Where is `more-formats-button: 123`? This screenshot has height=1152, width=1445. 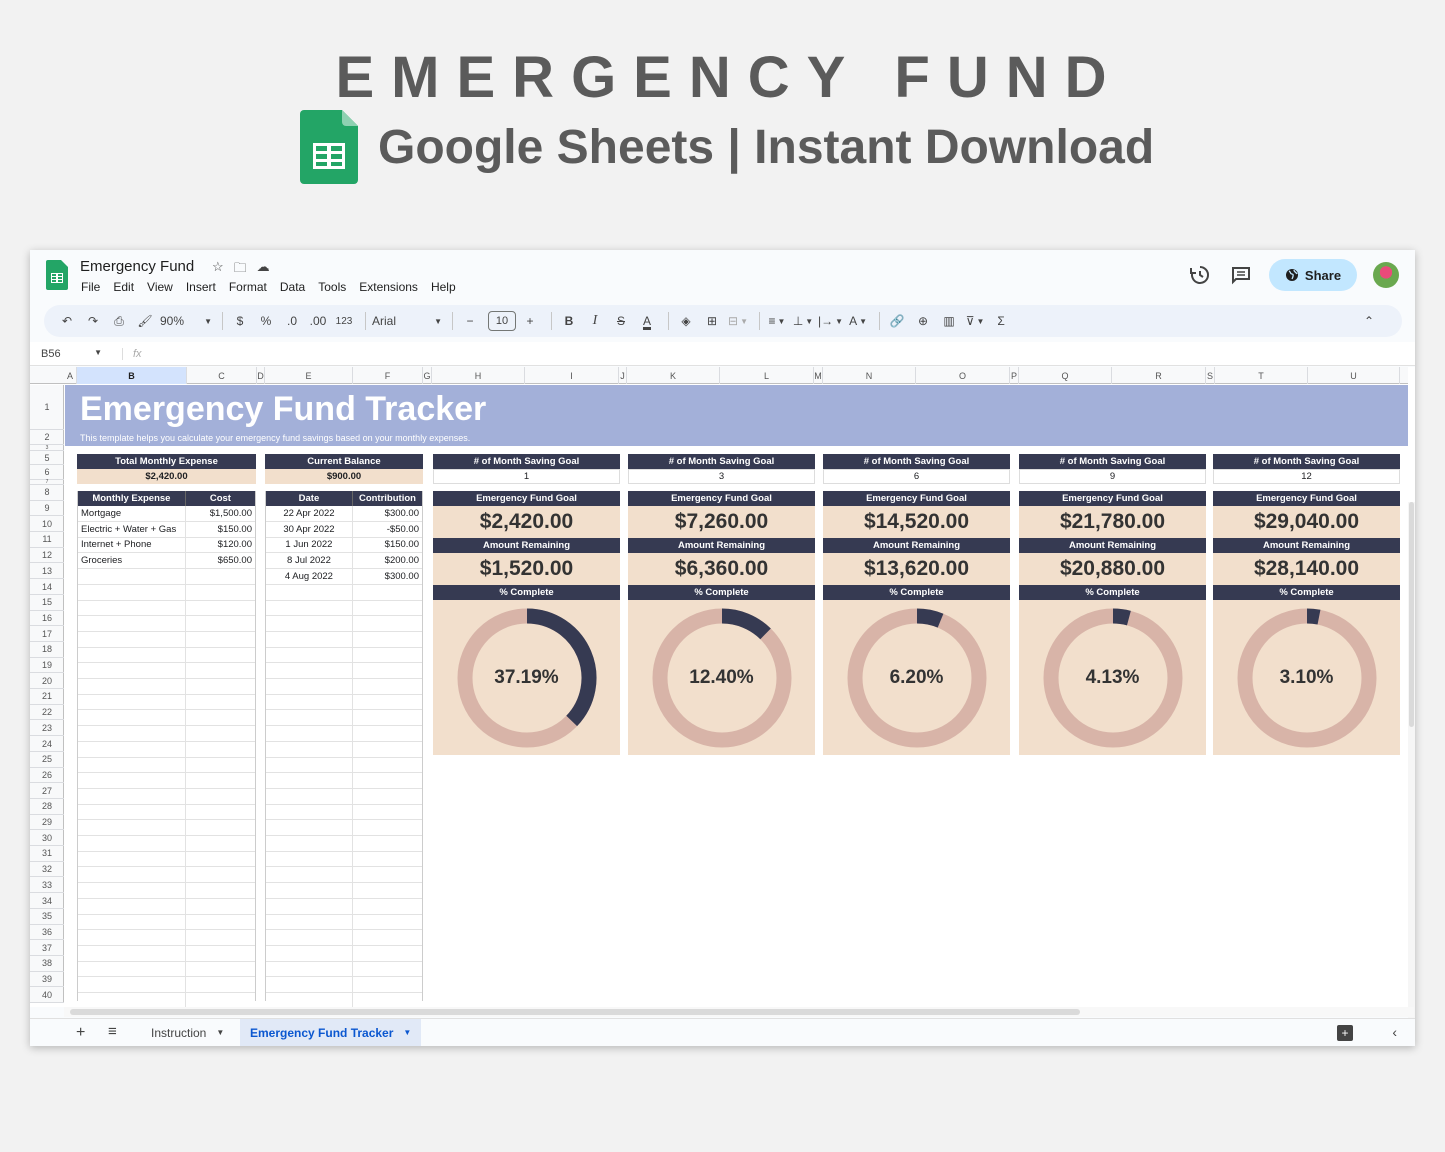
more-formats-button: 123 is located at coordinates (344, 321).